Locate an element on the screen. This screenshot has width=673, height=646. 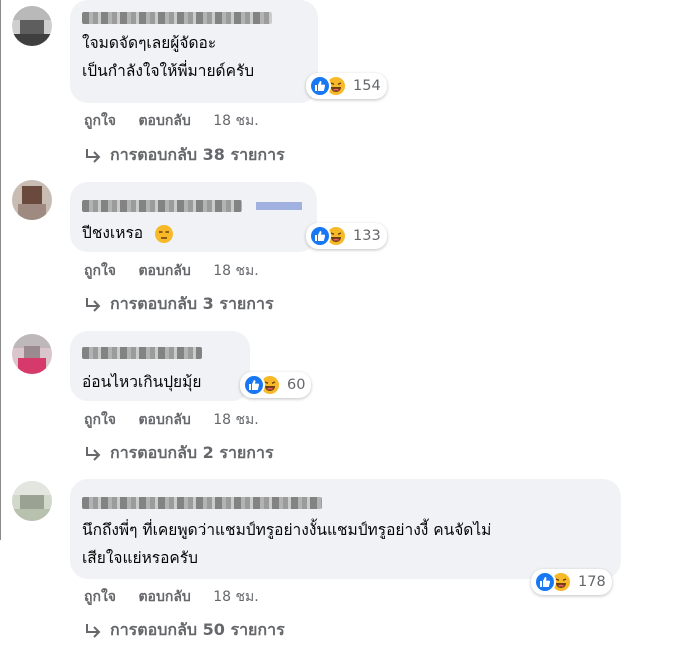
thread-line is located at coordinates (0, 270).